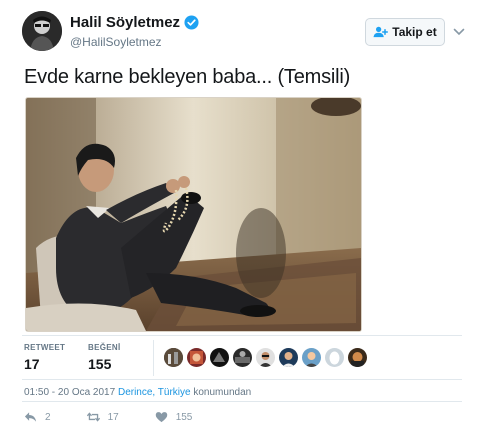 Image resolution: width=485 pixels, height=440 pixels. What do you see at coordinates (32, 364) in the screenshot?
I see `retweet-stat-value: 17` at bounding box center [32, 364].